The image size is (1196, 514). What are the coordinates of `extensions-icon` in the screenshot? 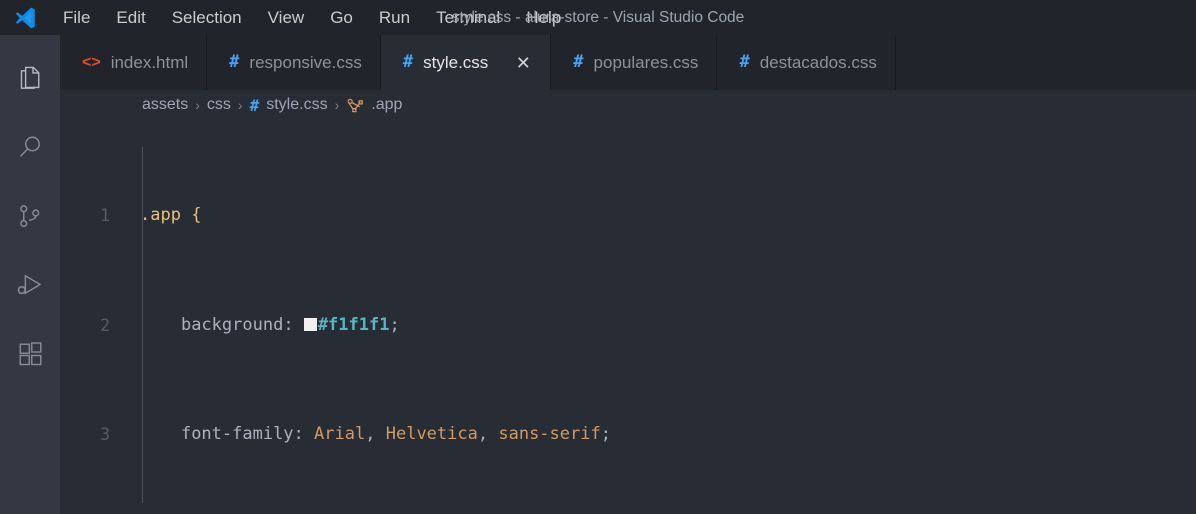 It's located at (30, 354).